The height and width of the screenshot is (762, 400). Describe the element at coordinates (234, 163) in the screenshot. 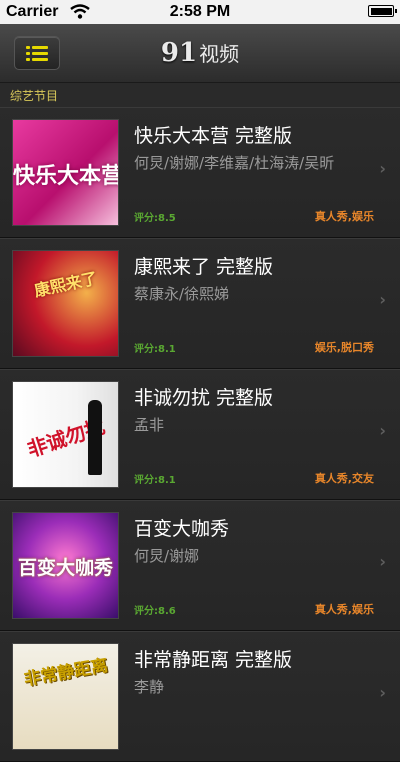

I see `show-cast: 何炅/谢娜/李维嘉/杜海涛/吴昕` at that location.